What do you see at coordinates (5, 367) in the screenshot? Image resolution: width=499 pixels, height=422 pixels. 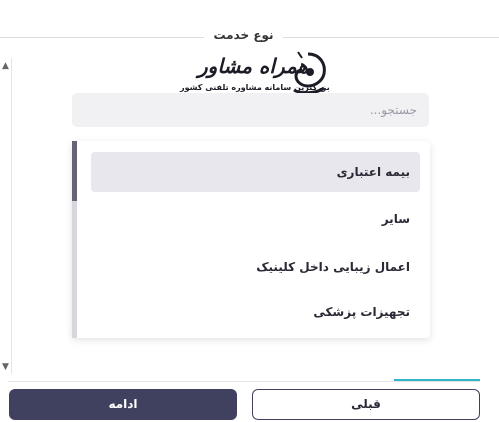 I see `chevron-down-icon: ▼` at bounding box center [5, 367].